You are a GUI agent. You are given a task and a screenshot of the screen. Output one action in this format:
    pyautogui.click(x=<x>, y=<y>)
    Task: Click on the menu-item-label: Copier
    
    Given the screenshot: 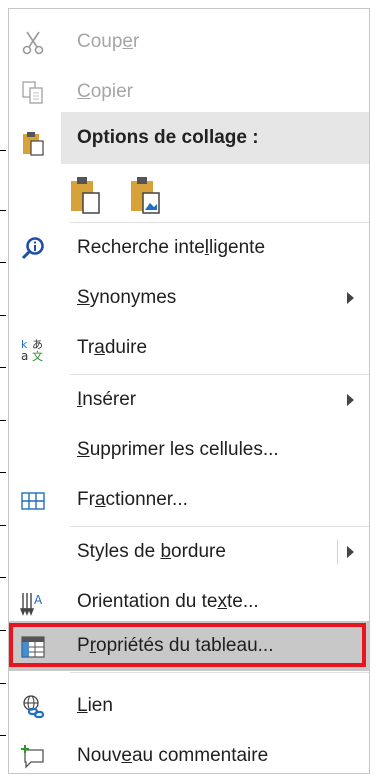 What is the action you would take?
    pyautogui.click(x=105, y=91)
    